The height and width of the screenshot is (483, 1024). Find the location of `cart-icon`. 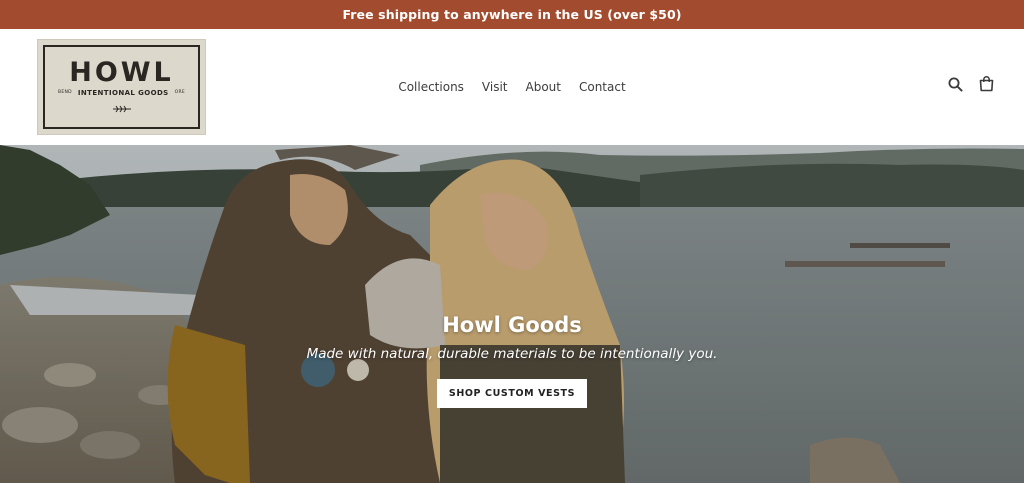

cart-icon is located at coordinates (986, 84).